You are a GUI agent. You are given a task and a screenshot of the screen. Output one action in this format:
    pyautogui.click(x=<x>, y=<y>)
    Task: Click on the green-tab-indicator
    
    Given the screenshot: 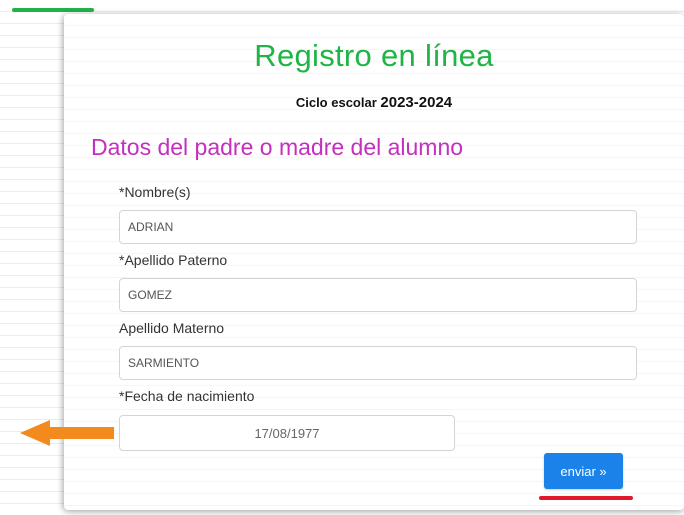 What is the action you would take?
    pyautogui.click(x=53, y=10)
    